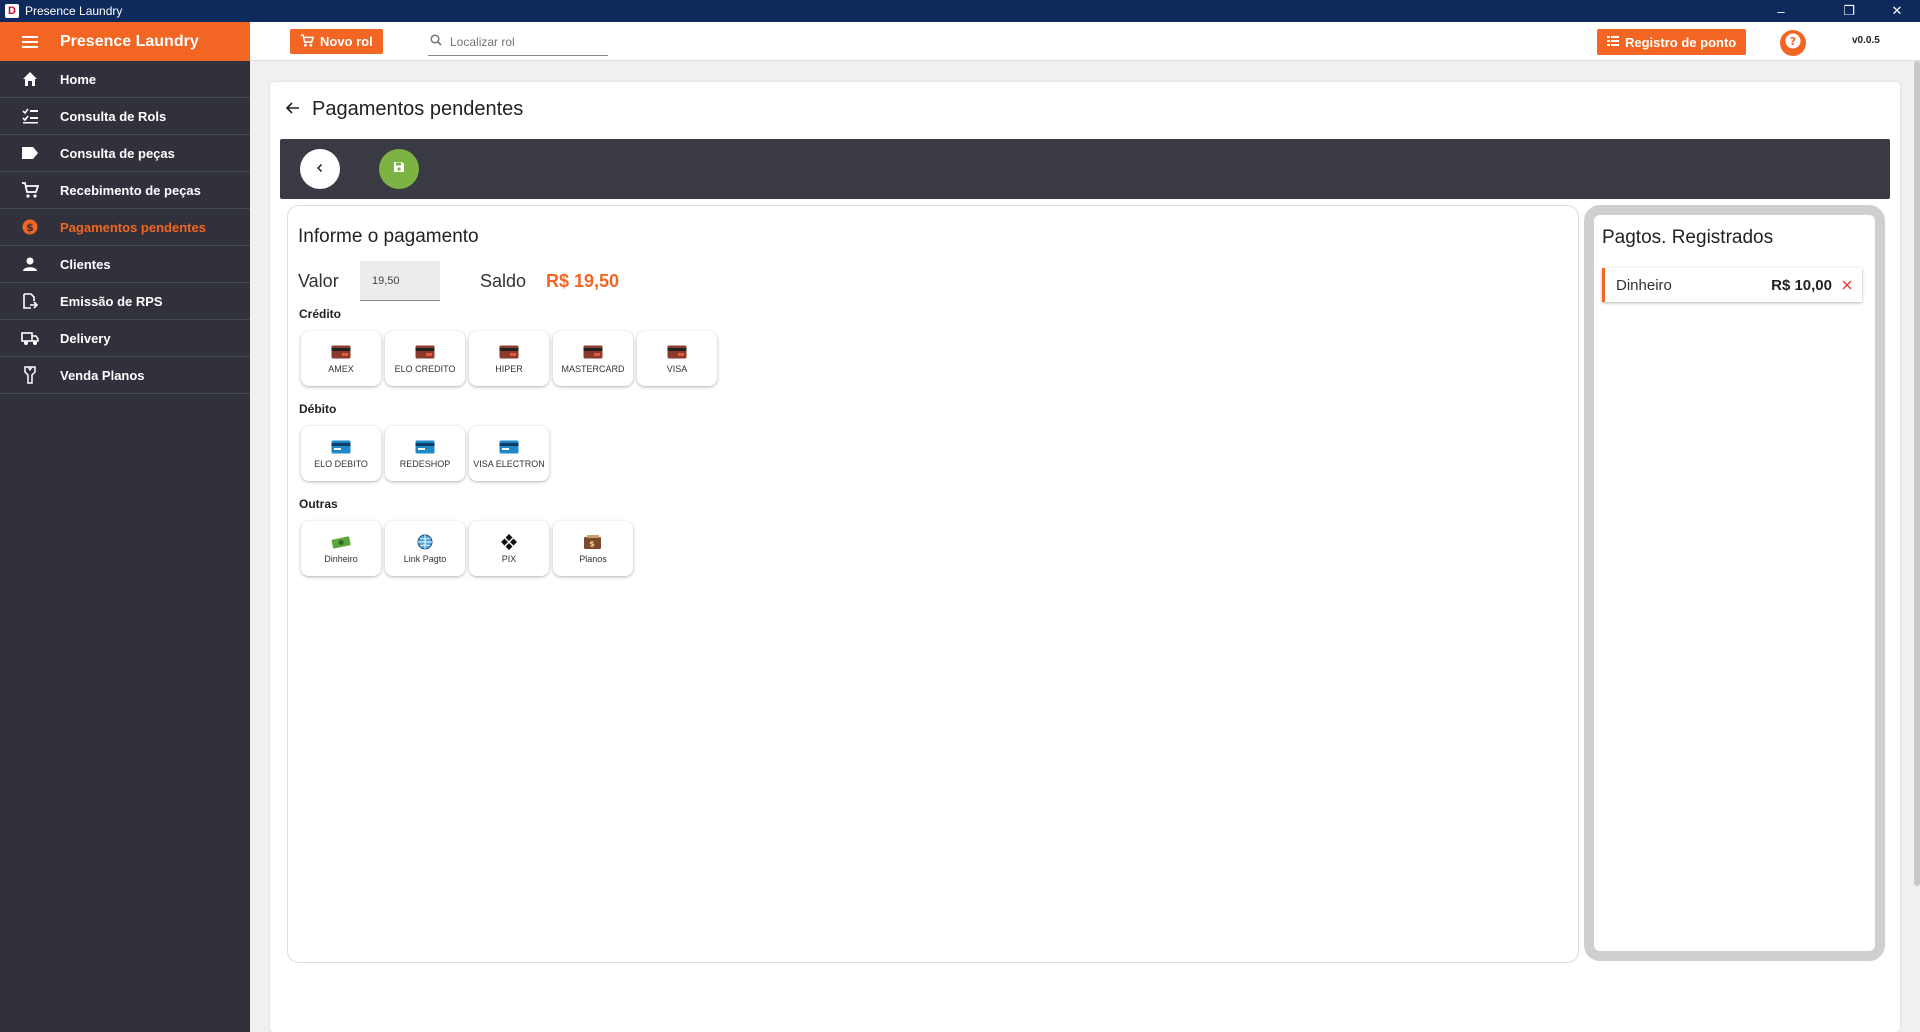 The height and width of the screenshot is (1032, 1920). Describe the element at coordinates (425, 464) in the screenshot. I see `payment-option-label: REDESHOP` at that location.